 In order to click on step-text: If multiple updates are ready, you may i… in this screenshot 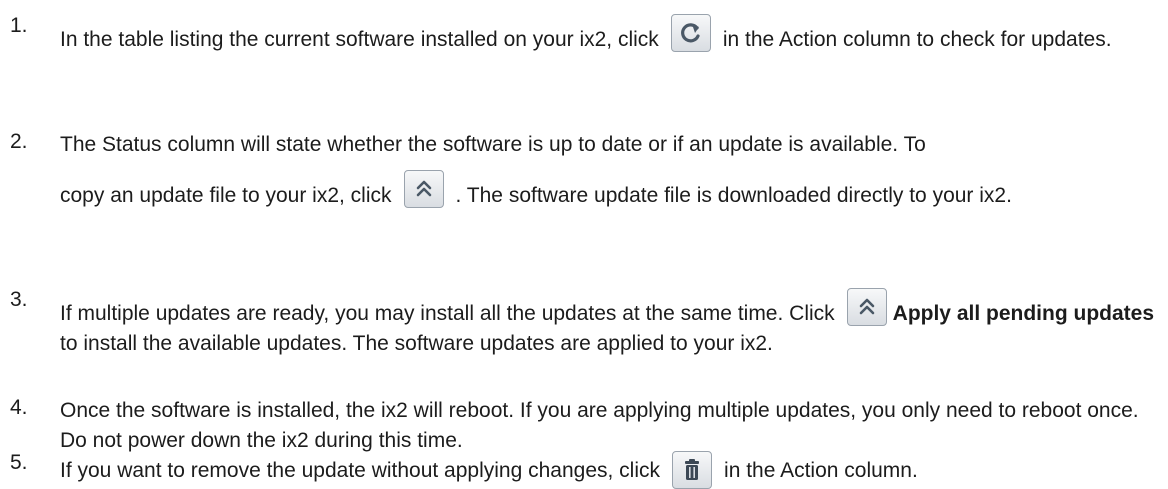, I will do `click(607, 323)`.